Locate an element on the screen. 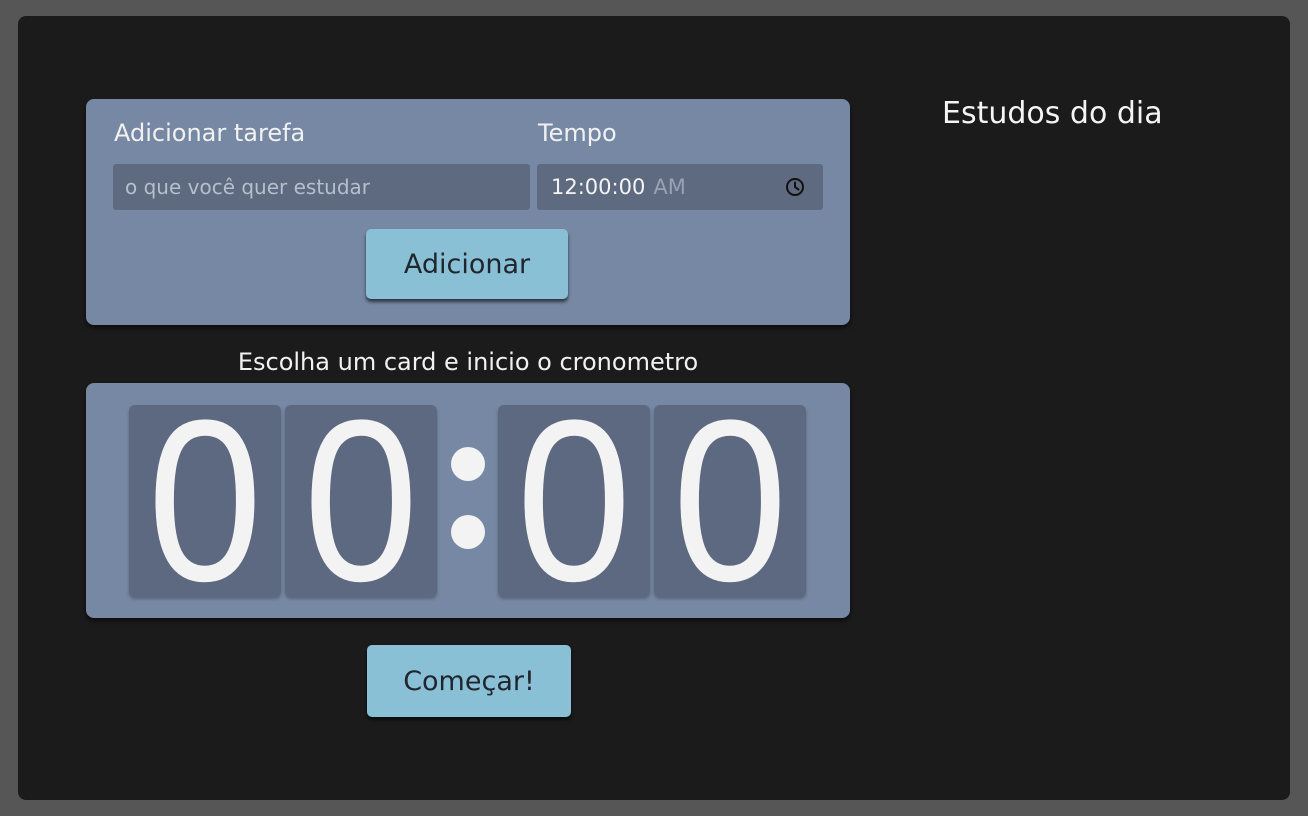 The height and width of the screenshot is (816, 1308). seconds-ones-card: 0 is located at coordinates (730, 501).